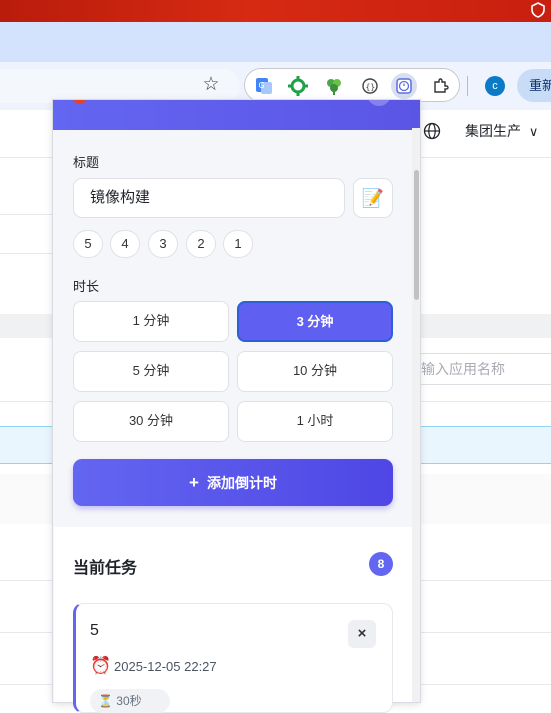 Image resolution: width=551 pixels, height=713 pixels. What do you see at coordinates (404, 86) in the screenshot?
I see `timer-extension-icon` at bounding box center [404, 86].